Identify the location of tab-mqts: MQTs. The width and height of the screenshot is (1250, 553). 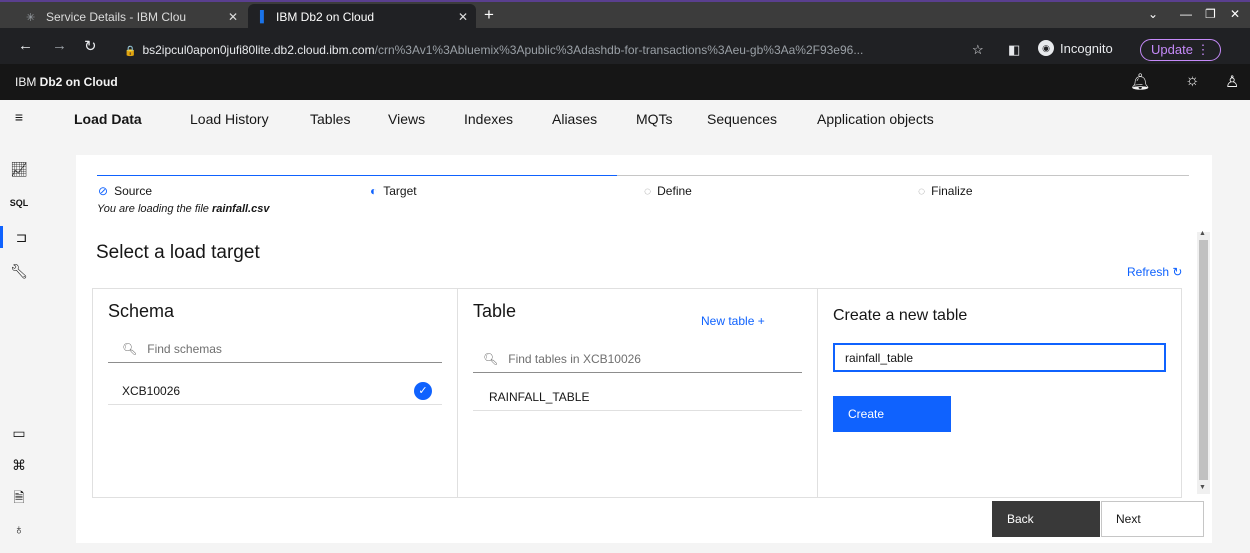
(654, 119).